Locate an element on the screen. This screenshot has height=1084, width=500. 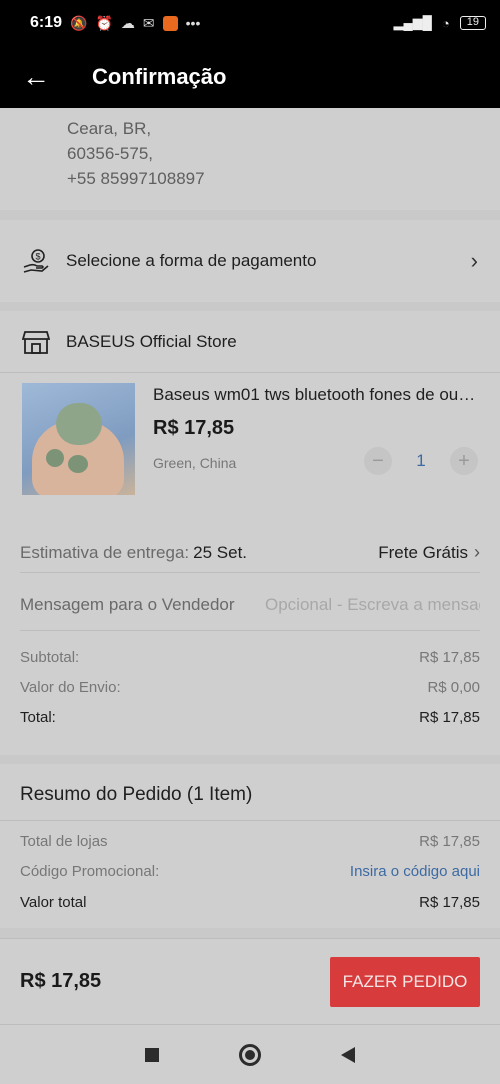
shipping-address: Ceara, BR, 60356-575, +55 85997108897 is located at coordinates (250, 159).